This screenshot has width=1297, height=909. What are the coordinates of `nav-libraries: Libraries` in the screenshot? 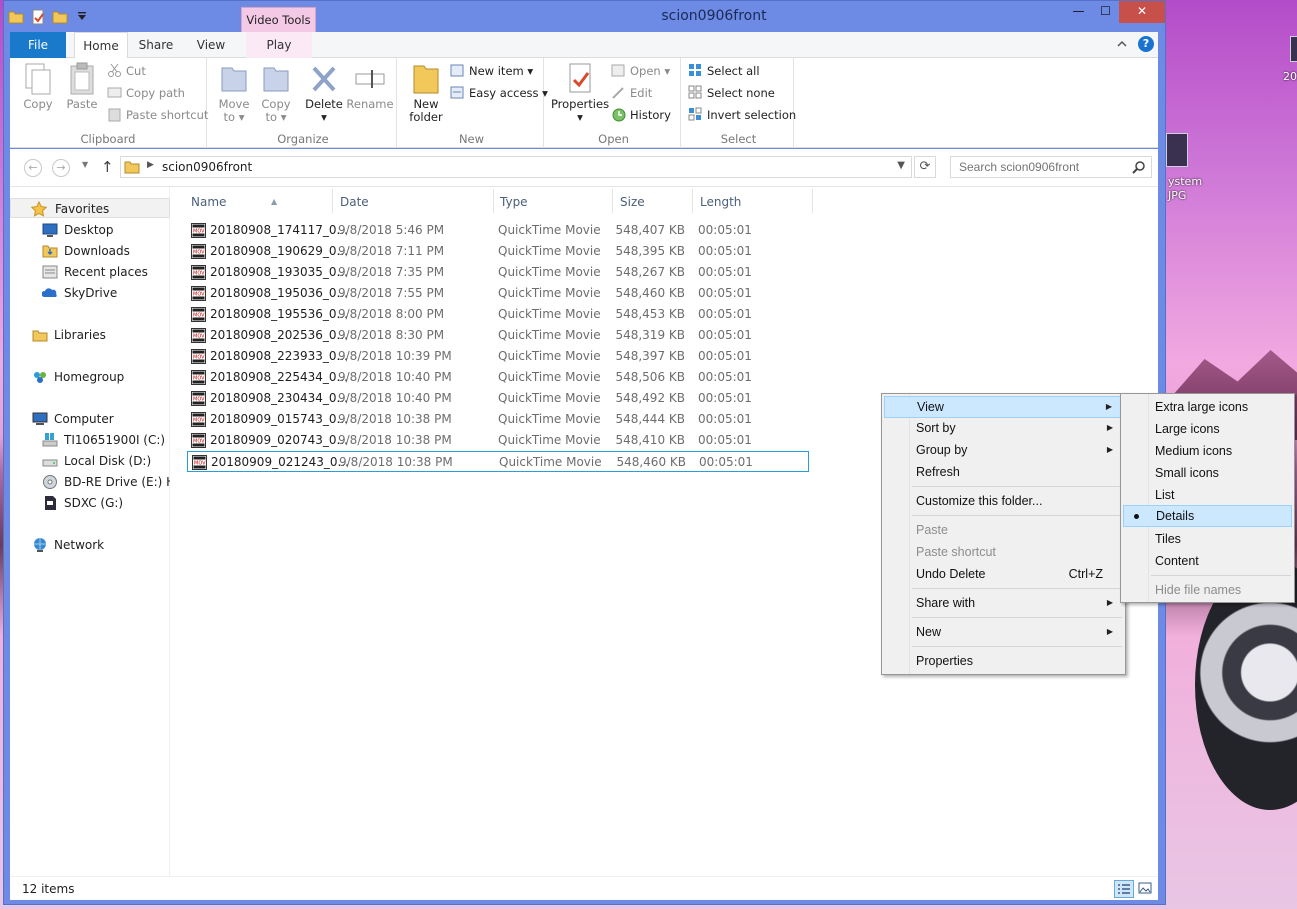 It's located at (90, 335).